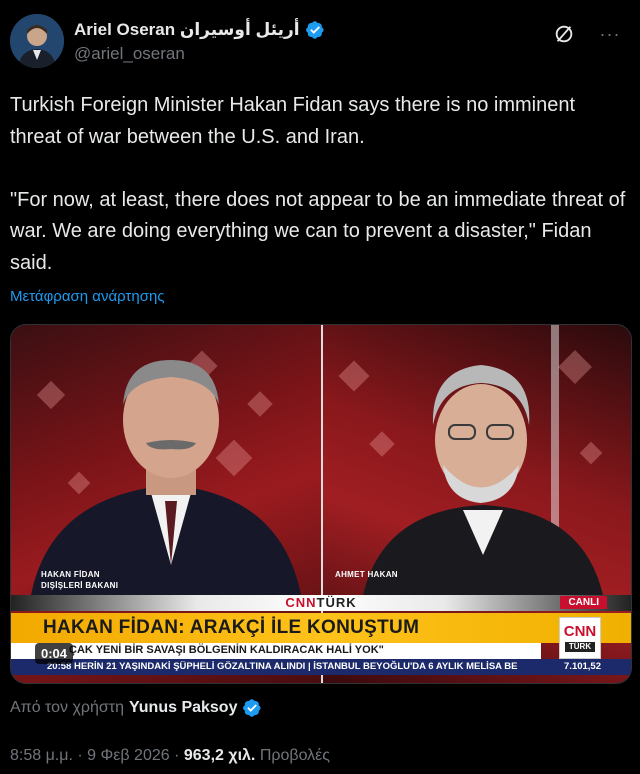  Describe the element at coordinates (70, 574) in the screenshot. I see `left-name: HAKAN FİDAN` at that location.